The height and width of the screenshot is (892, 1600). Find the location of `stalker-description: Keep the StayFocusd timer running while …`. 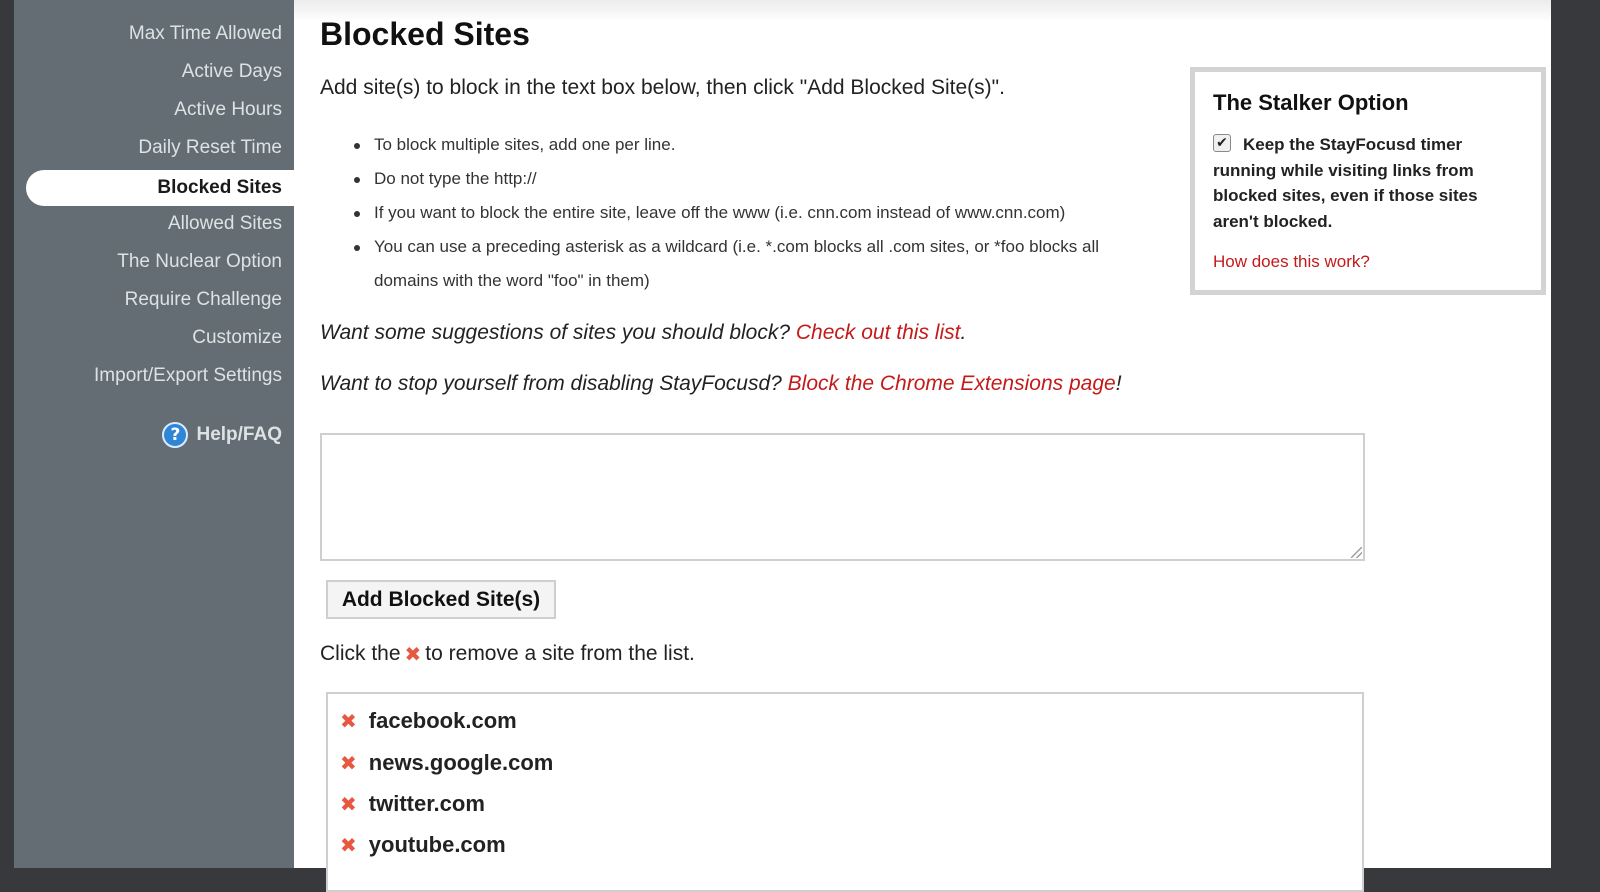

stalker-description: Keep the StayFocusd timer running while … is located at coordinates (1345, 183).